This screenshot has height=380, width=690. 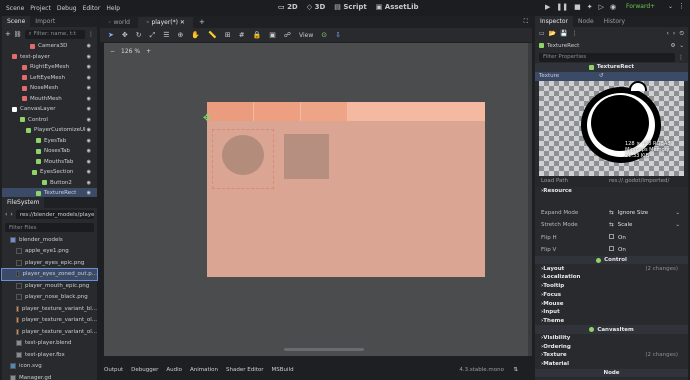 What do you see at coordinates (611, 346) in the screenshot?
I see `inspector-section: › Ordering` at bounding box center [611, 346].